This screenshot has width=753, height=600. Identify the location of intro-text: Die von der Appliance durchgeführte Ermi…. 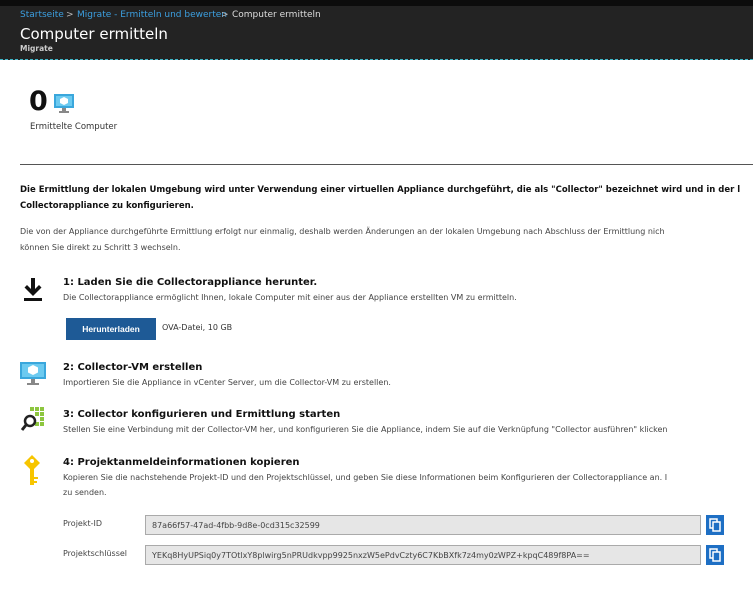
(342, 231).